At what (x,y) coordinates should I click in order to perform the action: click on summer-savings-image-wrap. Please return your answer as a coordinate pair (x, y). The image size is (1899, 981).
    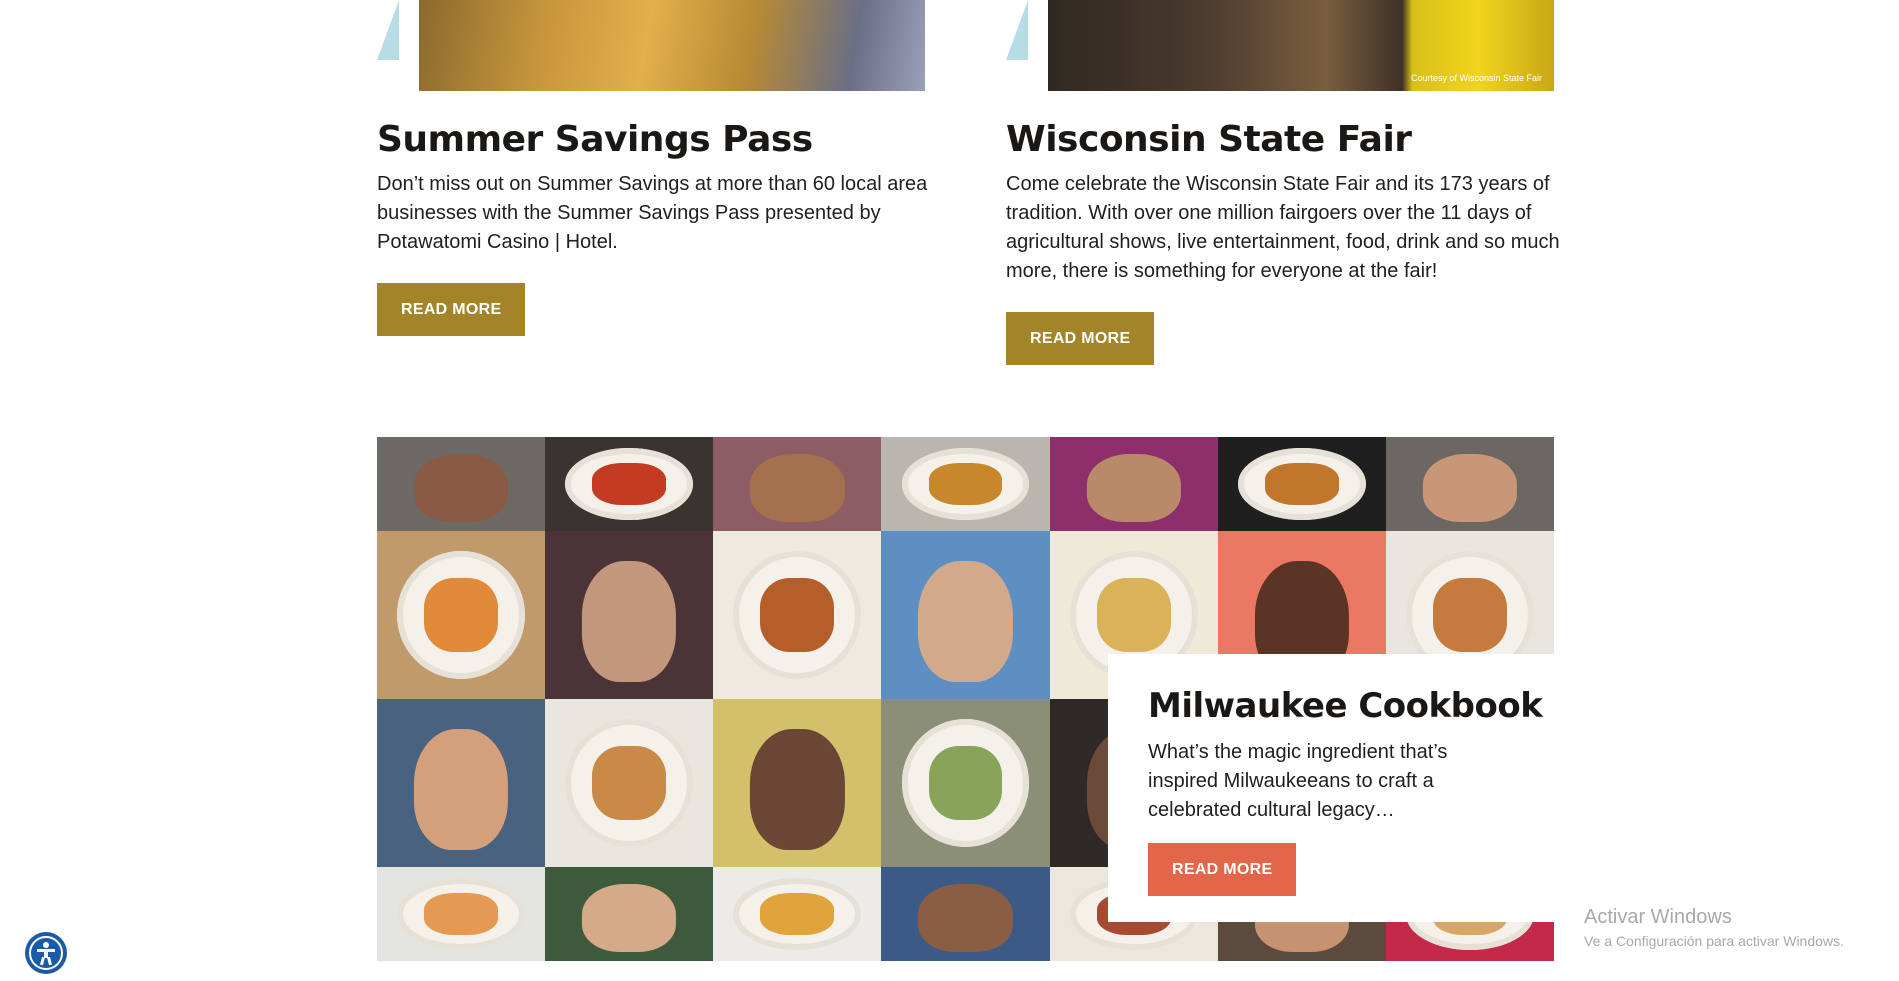
    Looking at the image, I should click on (657, 45).